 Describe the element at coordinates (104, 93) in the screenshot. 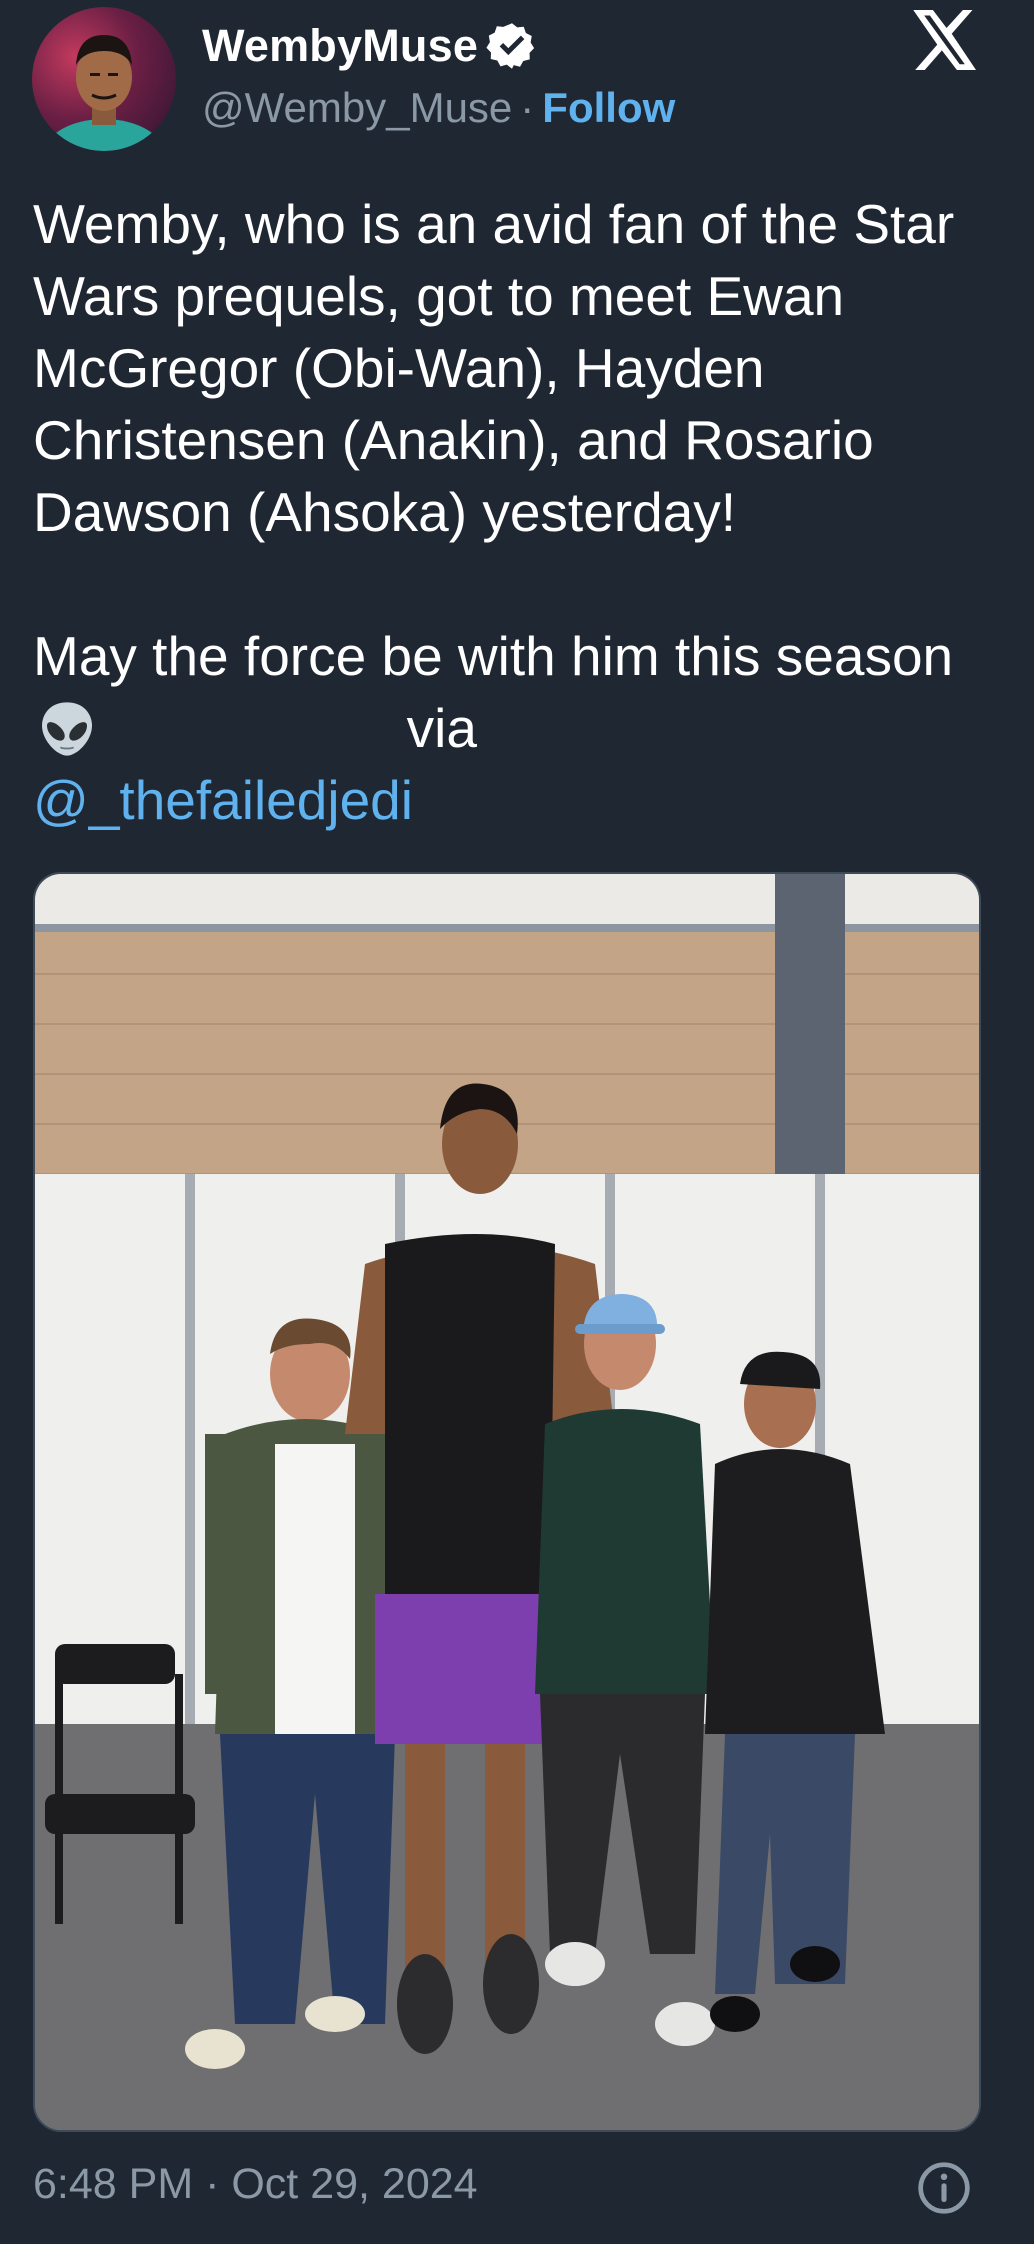

I see `avatar-portrait` at that location.